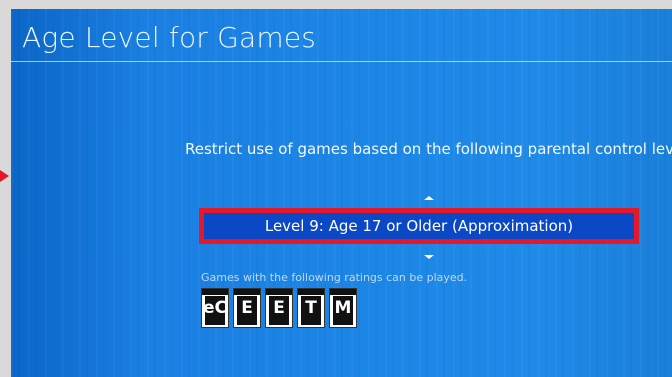  Describe the element at coordinates (4, 176) in the screenshot. I see `red-pointer-arrow-icon` at that location.